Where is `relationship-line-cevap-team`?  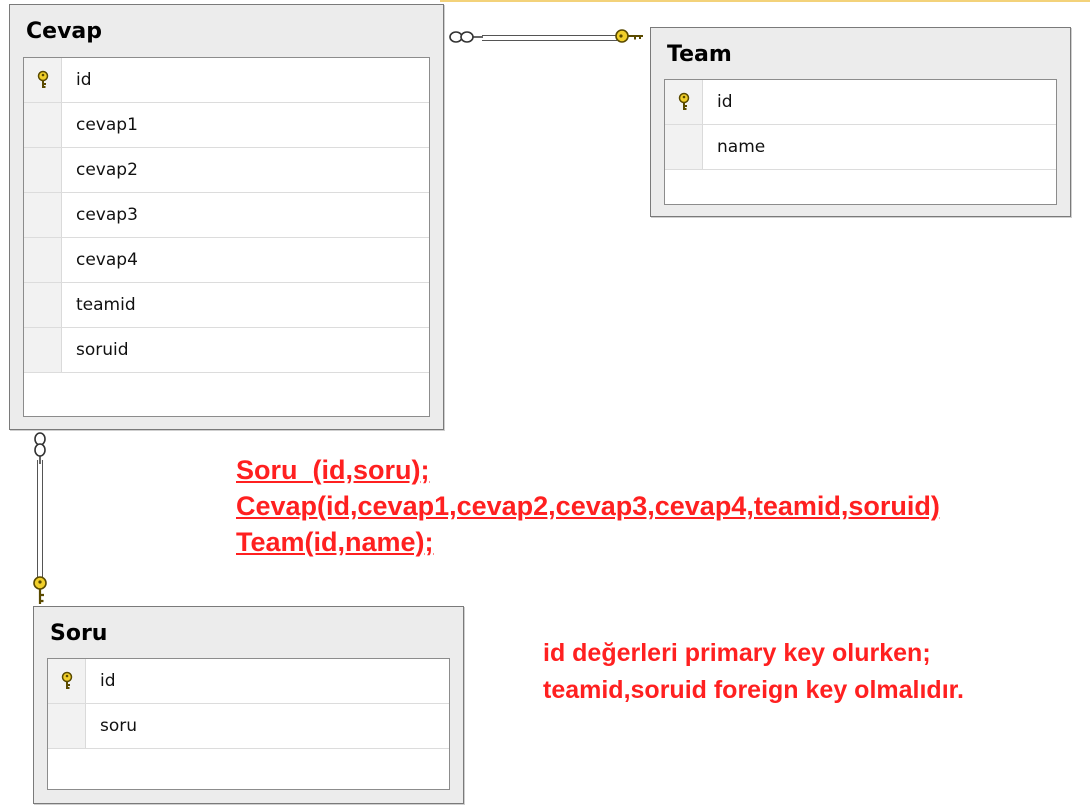
relationship-line-cevap-team is located at coordinates (549, 38).